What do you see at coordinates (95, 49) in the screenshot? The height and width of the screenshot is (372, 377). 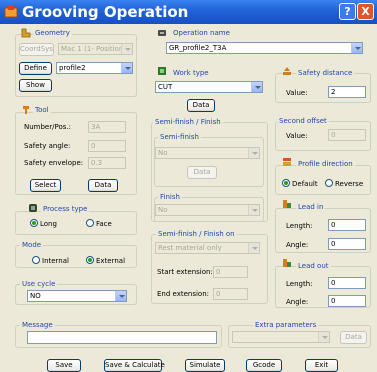 I see `coordsys-select: Mac 1 (1- Position)` at bounding box center [95, 49].